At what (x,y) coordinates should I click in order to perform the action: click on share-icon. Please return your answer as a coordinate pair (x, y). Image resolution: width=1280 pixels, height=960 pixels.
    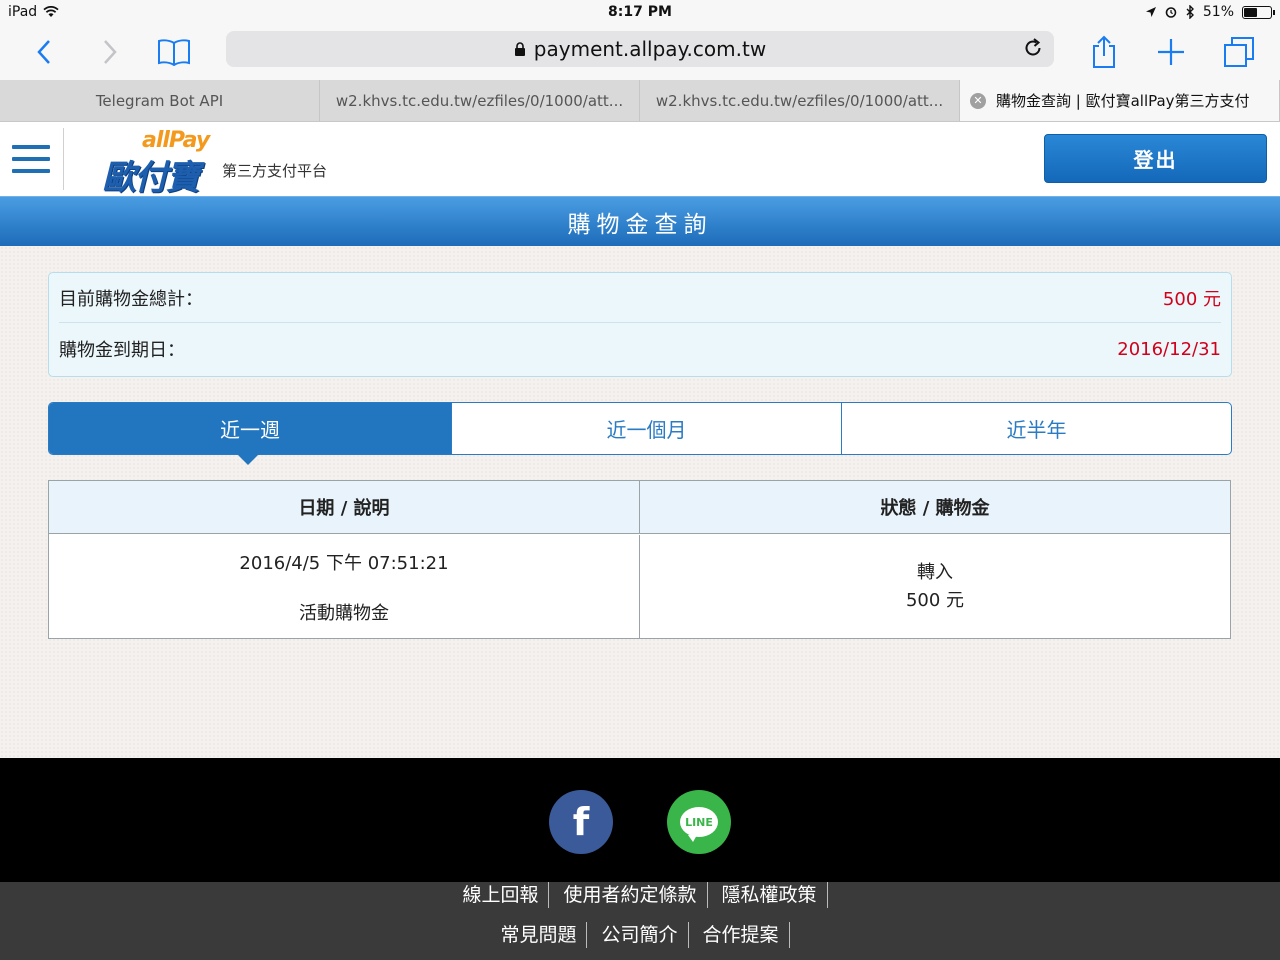
    Looking at the image, I should click on (1104, 51).